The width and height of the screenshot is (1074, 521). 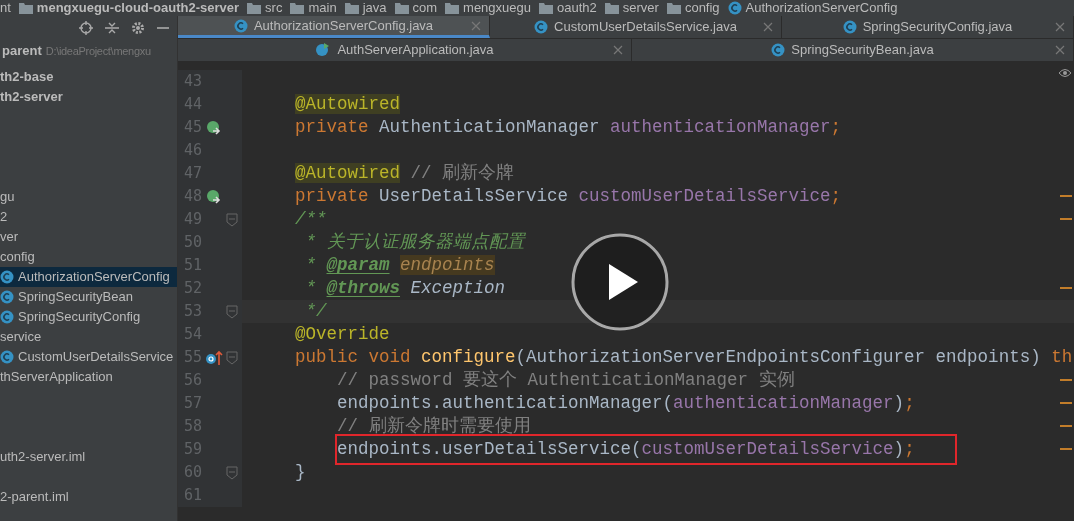 What do you see at coordinates (88, 377) in the screenshot?
I see `tree-item: thServerApplication` at bounding box center [88, 377].